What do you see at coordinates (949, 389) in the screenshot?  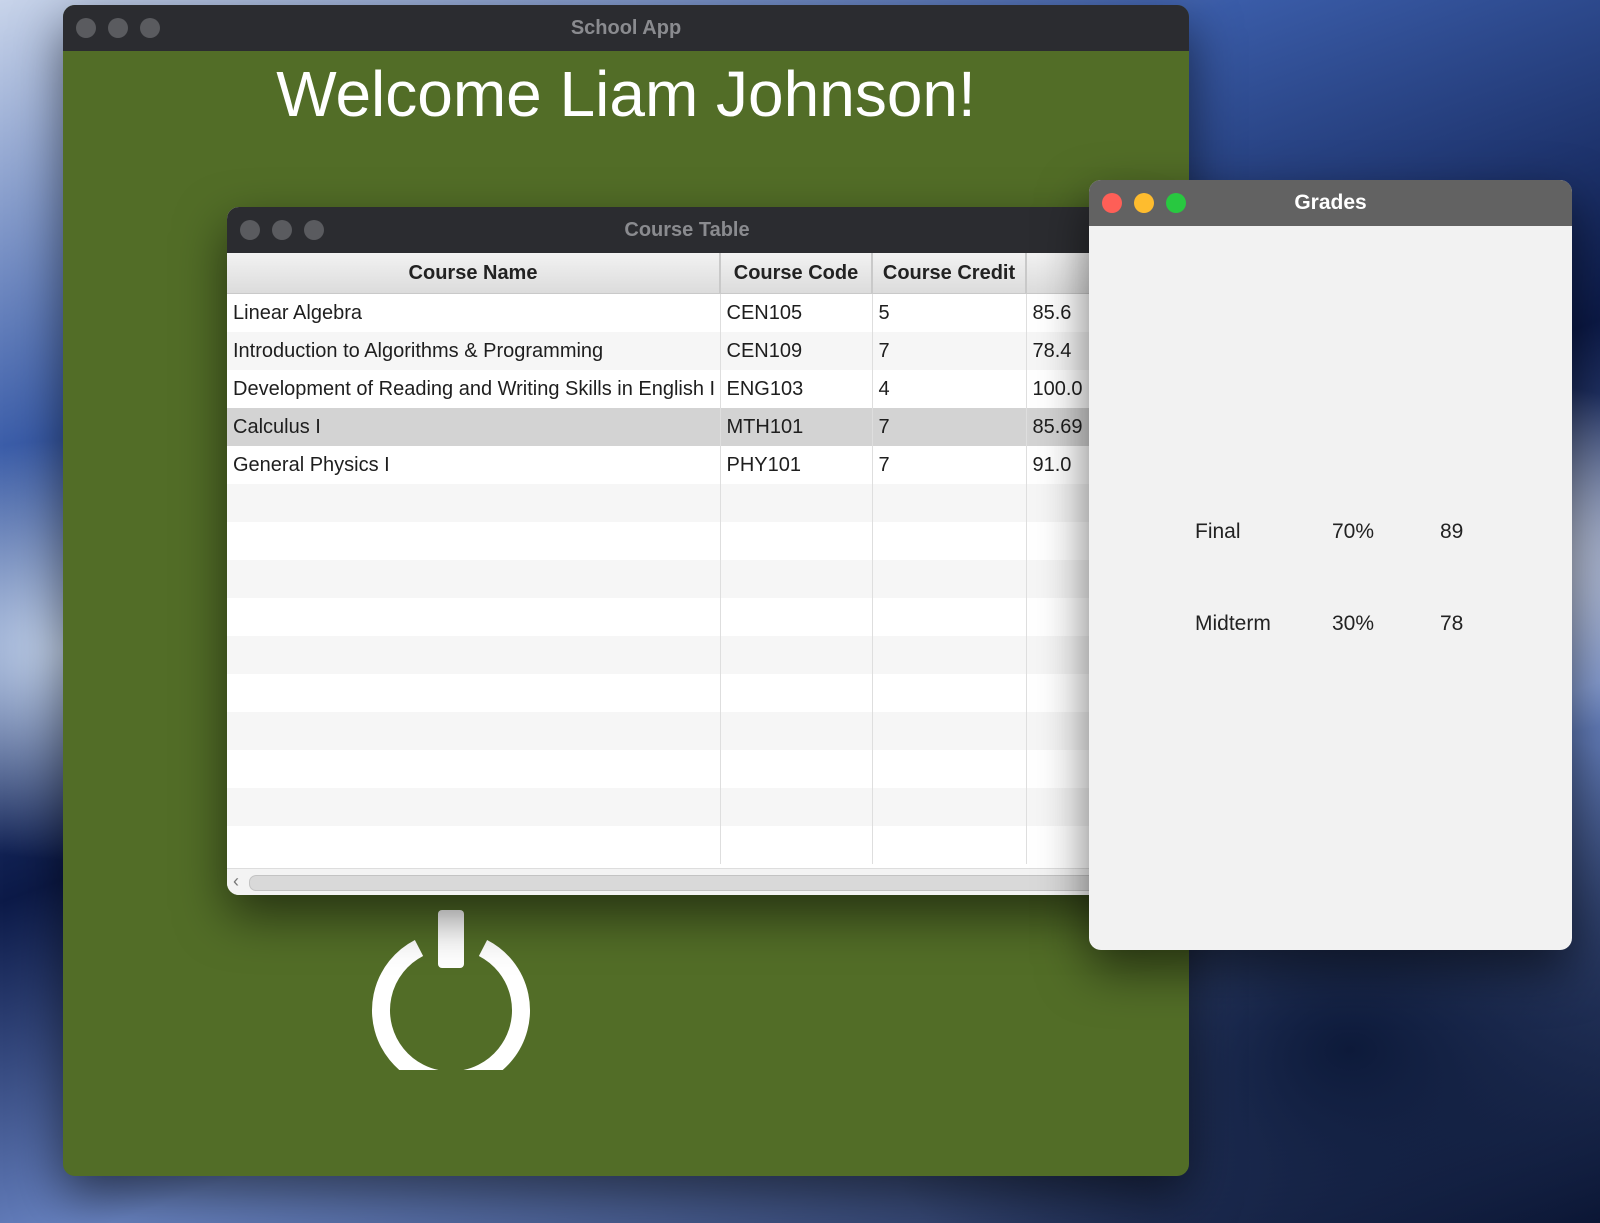 I see `course-credit-cell: 4` at bounding box center [949, 389].